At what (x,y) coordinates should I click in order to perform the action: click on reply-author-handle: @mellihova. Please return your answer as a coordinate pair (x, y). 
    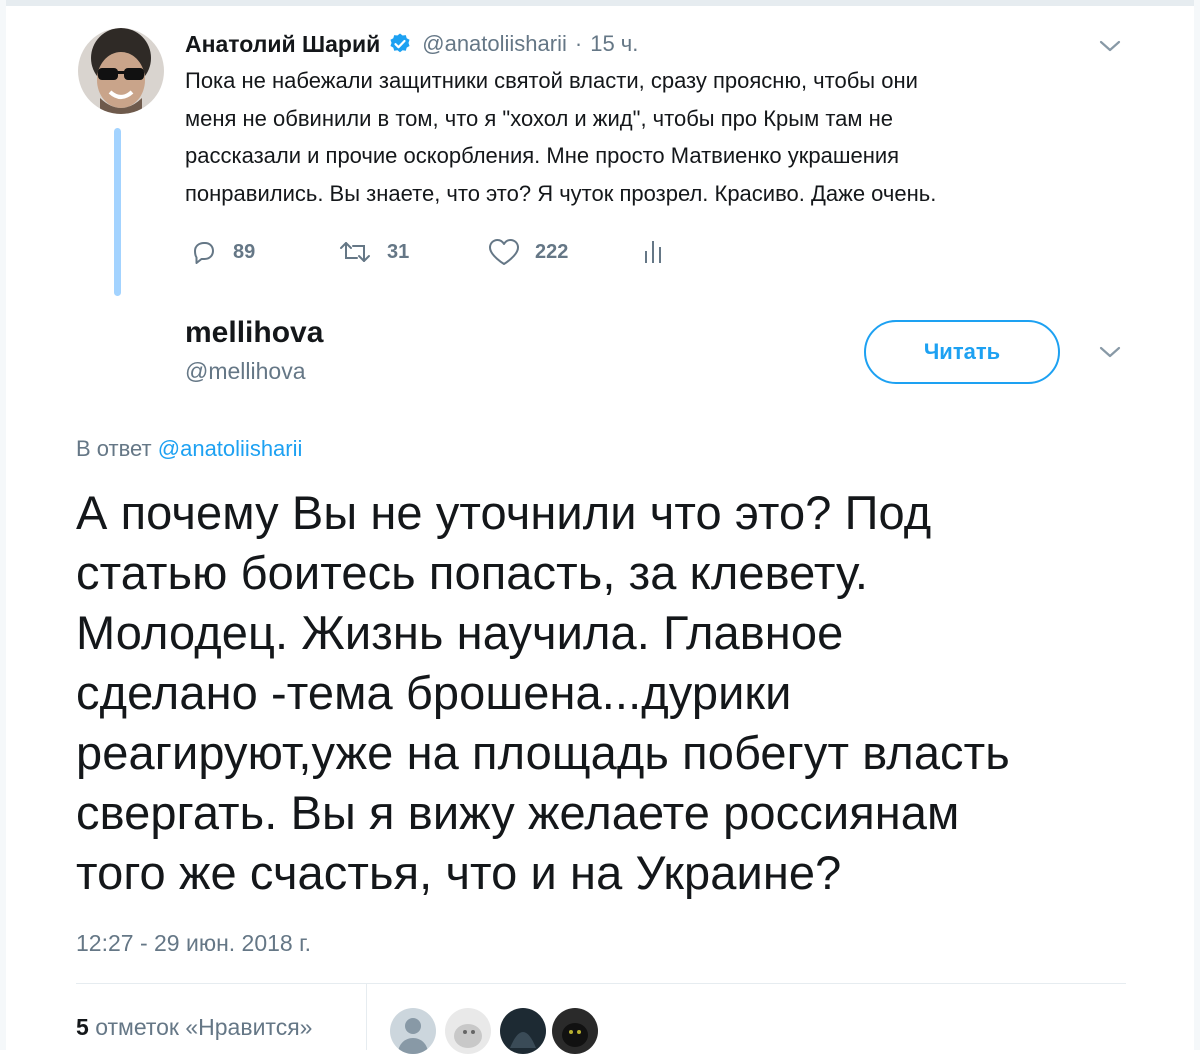
    Looking at the image, I should click on (245, 371).